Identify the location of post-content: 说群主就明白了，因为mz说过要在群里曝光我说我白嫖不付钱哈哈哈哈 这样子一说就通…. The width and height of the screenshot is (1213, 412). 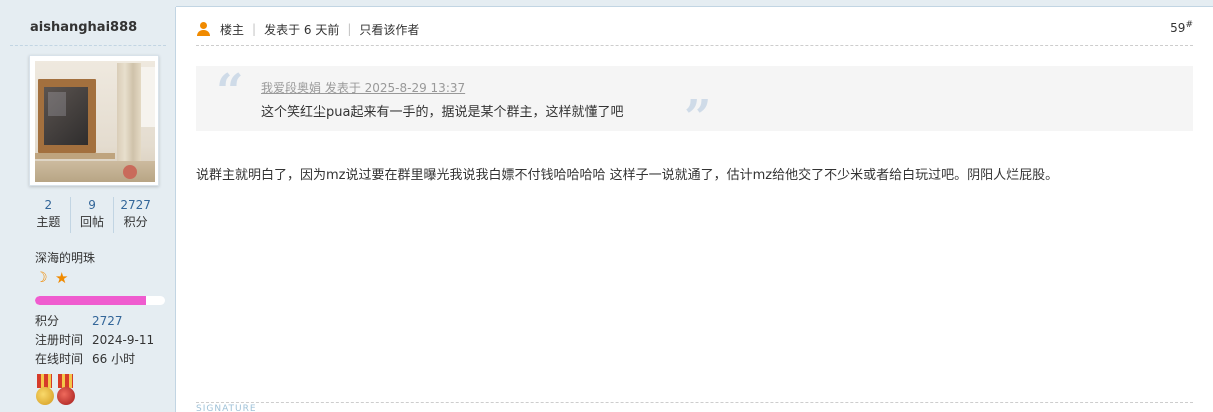
(627, 175).